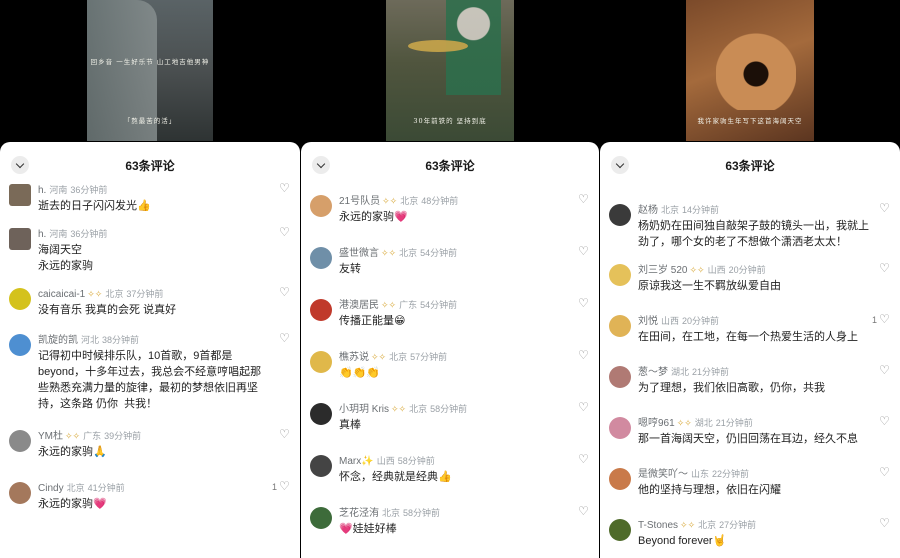  I want to click on video-frame: 回乡音 一生好乐节 山工地吉他男神 「熬最苦的活」, so click(150, 70).